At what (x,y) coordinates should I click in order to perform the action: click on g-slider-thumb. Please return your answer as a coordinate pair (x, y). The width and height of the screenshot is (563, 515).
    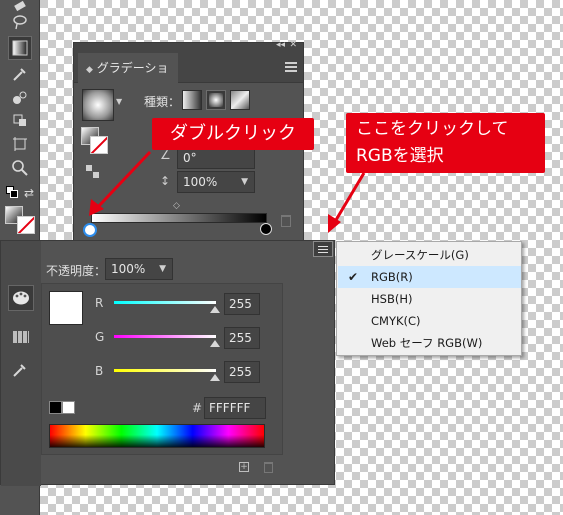
    Looking at the image, I should click on (215, 343).